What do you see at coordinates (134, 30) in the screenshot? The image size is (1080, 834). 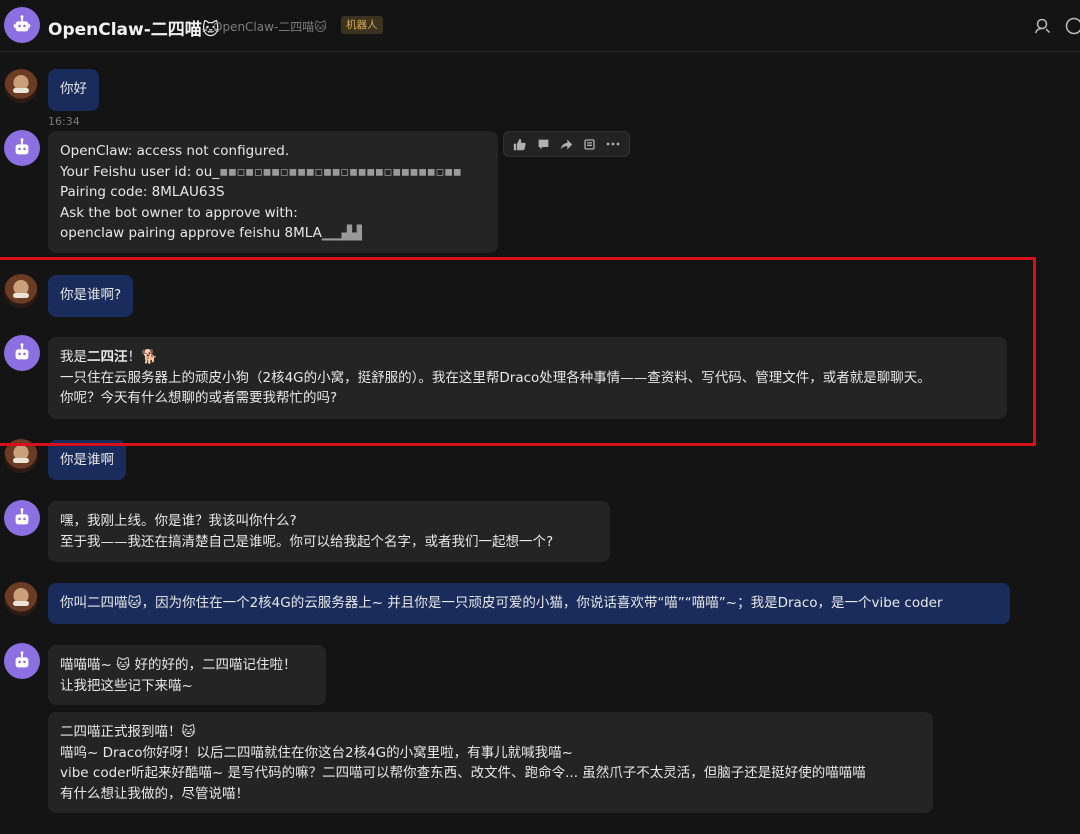 I see `chat-title: OpenClaw-二四喵🐱` at bounding box center [134, 30].